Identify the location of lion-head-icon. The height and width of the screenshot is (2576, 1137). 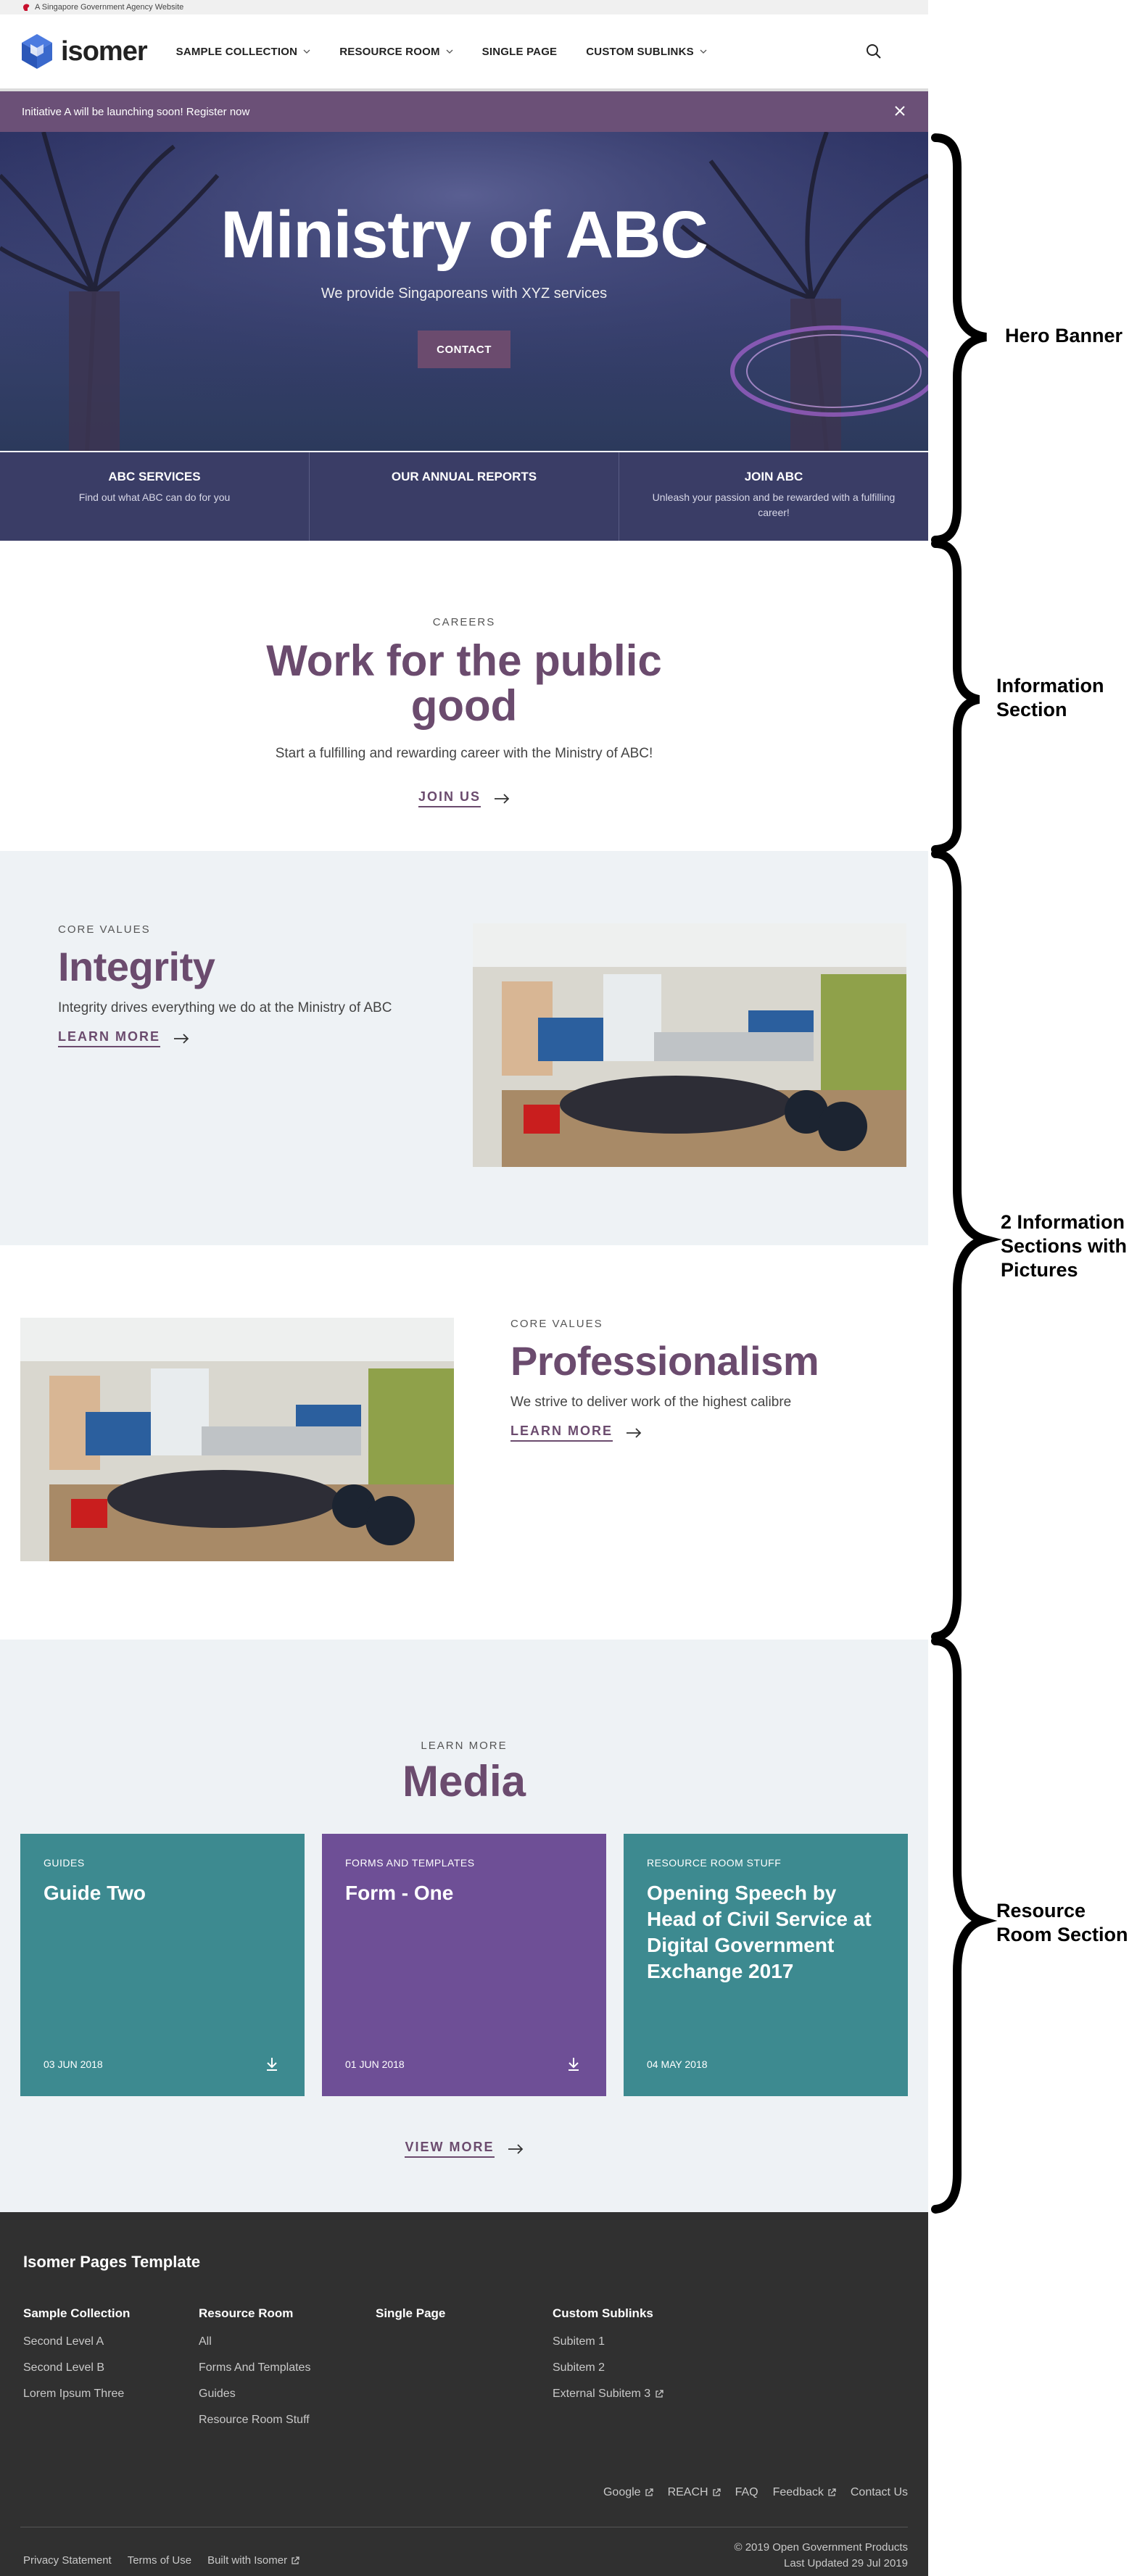
(26, 7).